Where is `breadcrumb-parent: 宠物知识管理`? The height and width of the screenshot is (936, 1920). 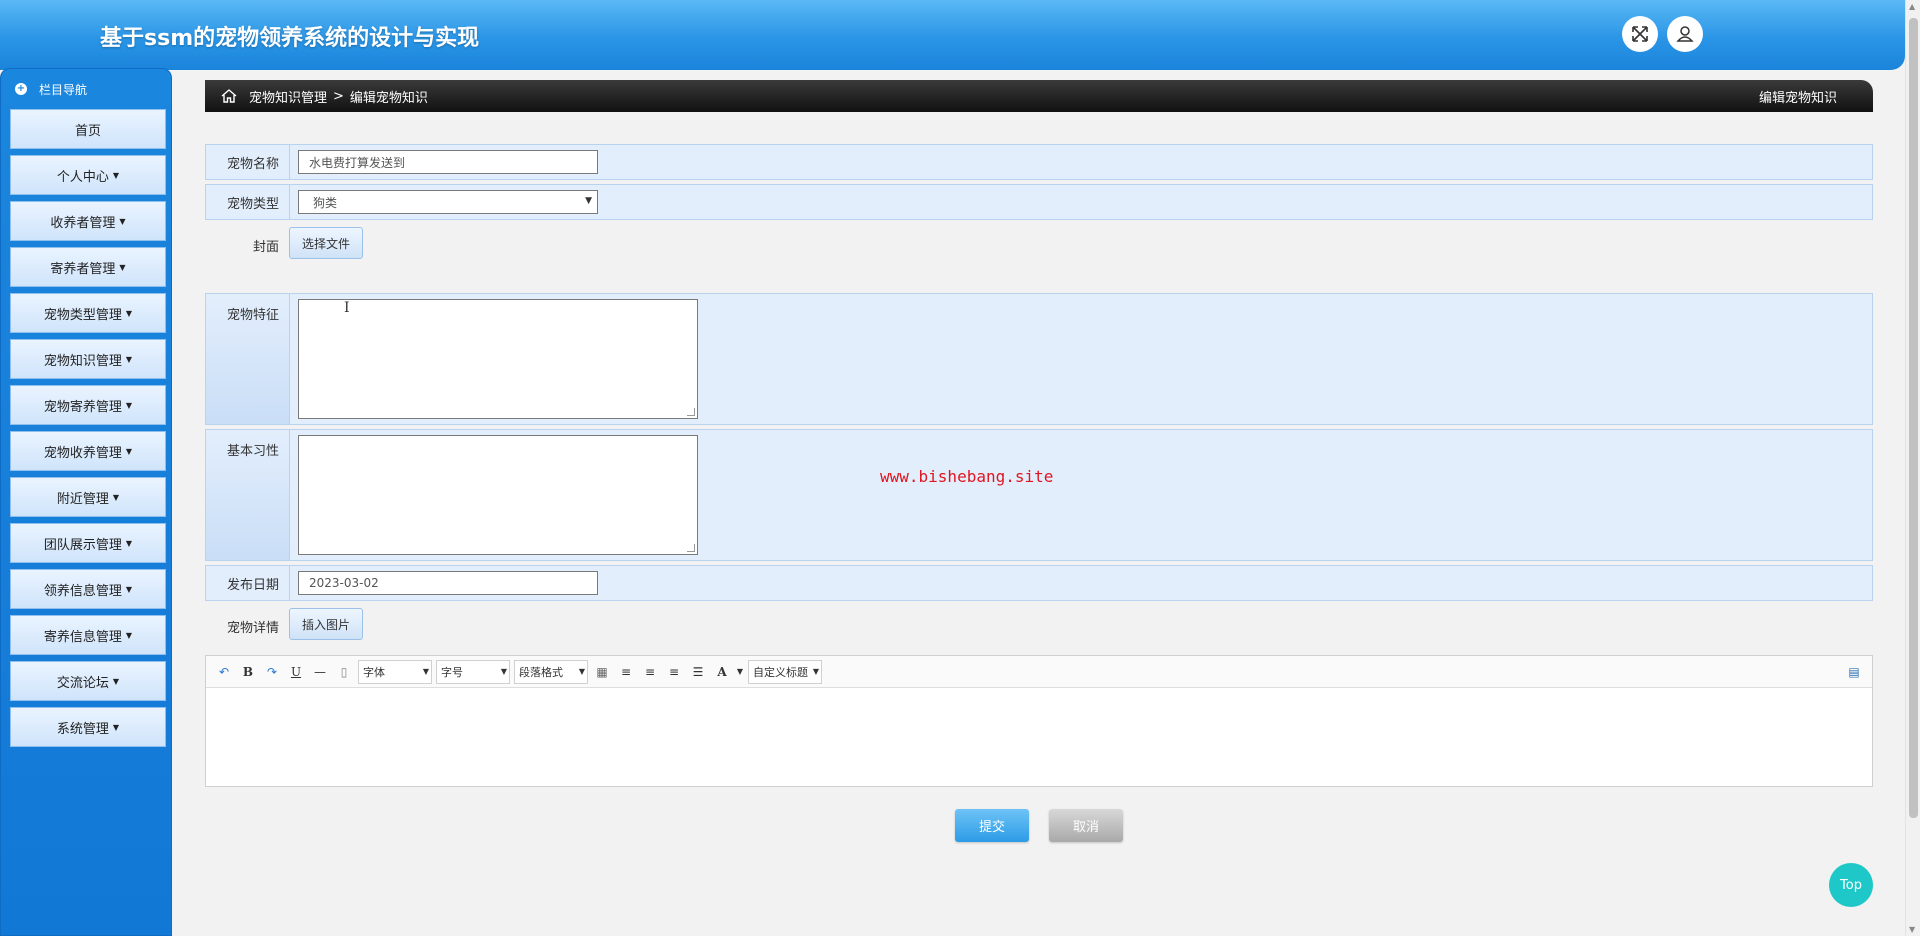 breadcrumb-parent: 宠物知识管理 is located at coordinates (288, 96).